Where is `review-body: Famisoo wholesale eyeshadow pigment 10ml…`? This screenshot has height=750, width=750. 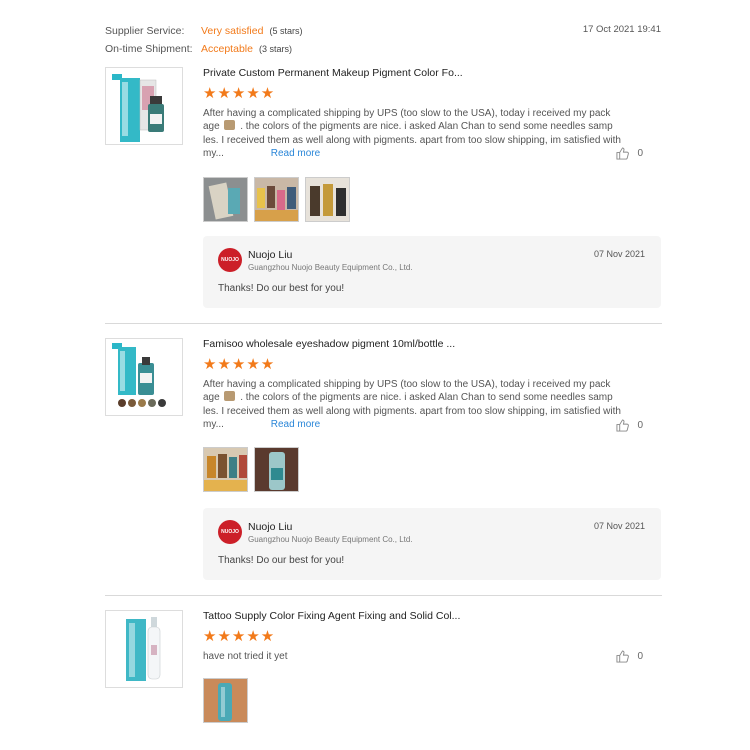 review-body: Famisoo wholesale eyeshadow pigment 10ml… is located at coordinates (432, 385).